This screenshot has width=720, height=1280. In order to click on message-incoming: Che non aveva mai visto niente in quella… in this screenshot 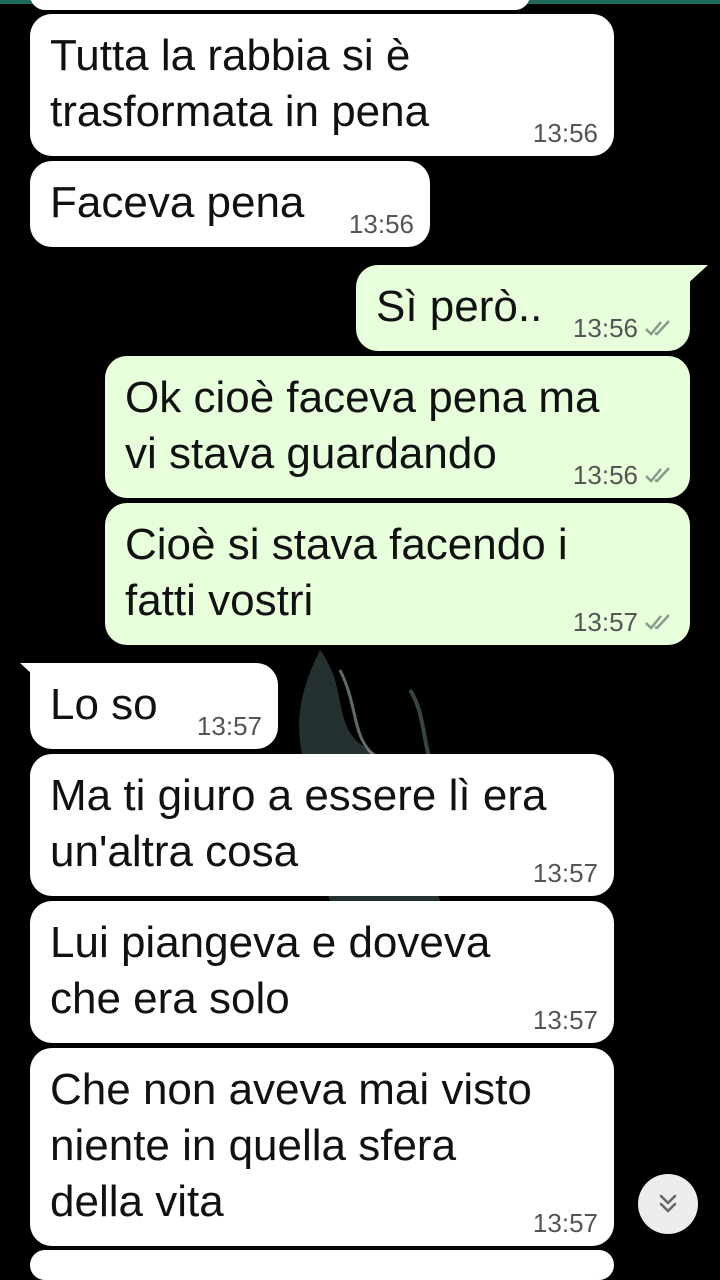, I will do `click(322, 1147)`.